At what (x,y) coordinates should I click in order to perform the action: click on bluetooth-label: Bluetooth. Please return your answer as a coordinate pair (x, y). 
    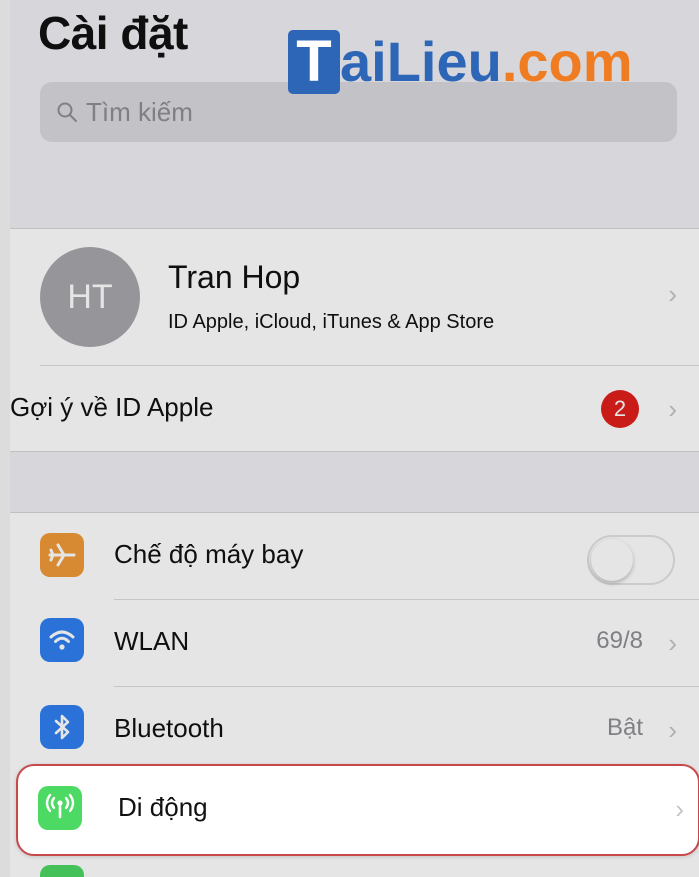
    Looking at the image, I should click on (169, 728).